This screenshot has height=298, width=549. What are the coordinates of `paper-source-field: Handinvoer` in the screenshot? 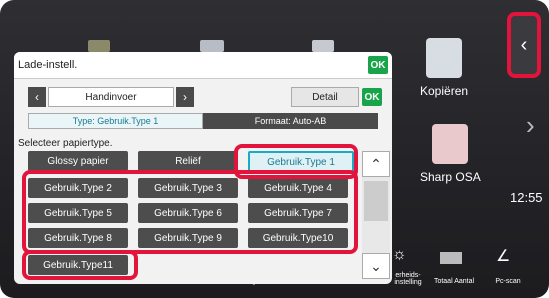 It's located at (111, 97).